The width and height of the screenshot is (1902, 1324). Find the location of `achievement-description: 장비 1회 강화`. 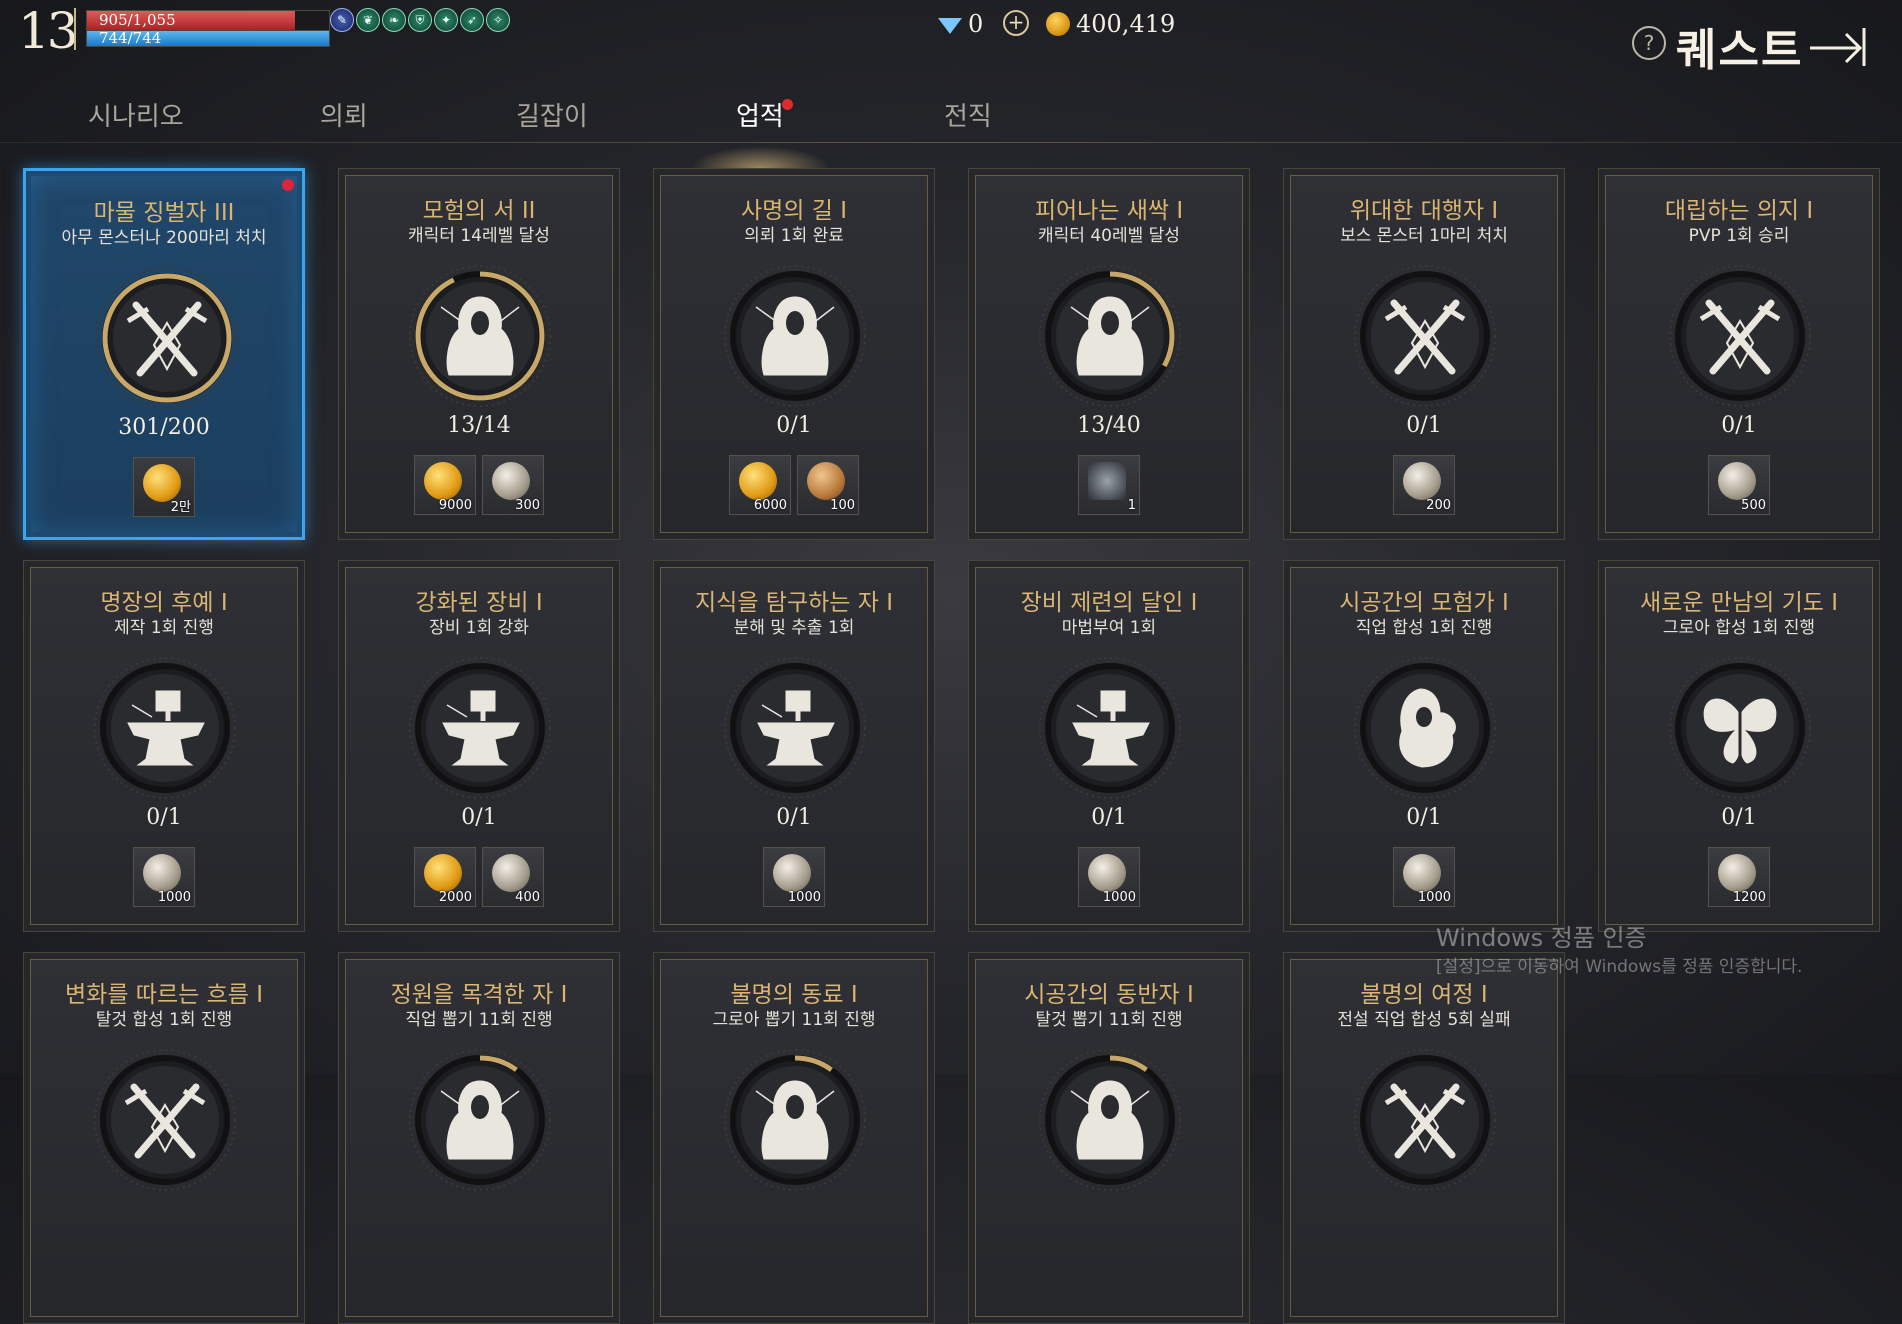

achievement-description: 장비 1회 강화 is located at coordinates (479, 628).